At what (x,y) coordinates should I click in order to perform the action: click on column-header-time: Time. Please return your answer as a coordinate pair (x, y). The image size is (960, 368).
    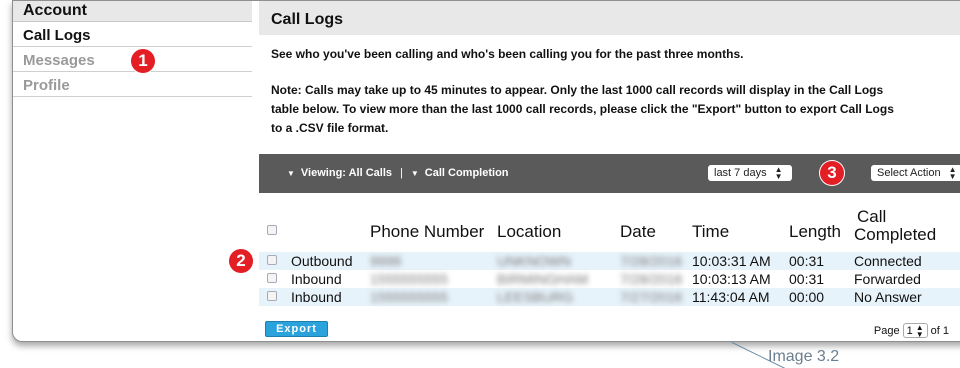
    Looking at the image, I should click on (710, 232).